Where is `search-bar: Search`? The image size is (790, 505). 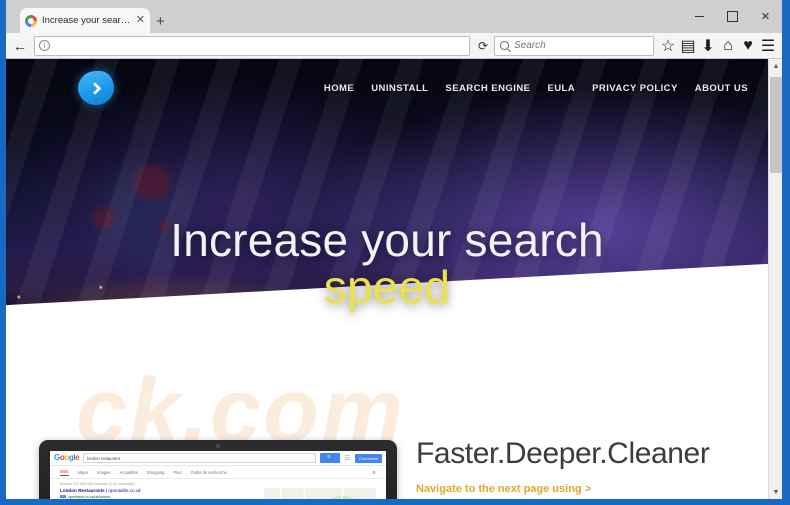 search-bar: Search is located at coordinates (574, 45).